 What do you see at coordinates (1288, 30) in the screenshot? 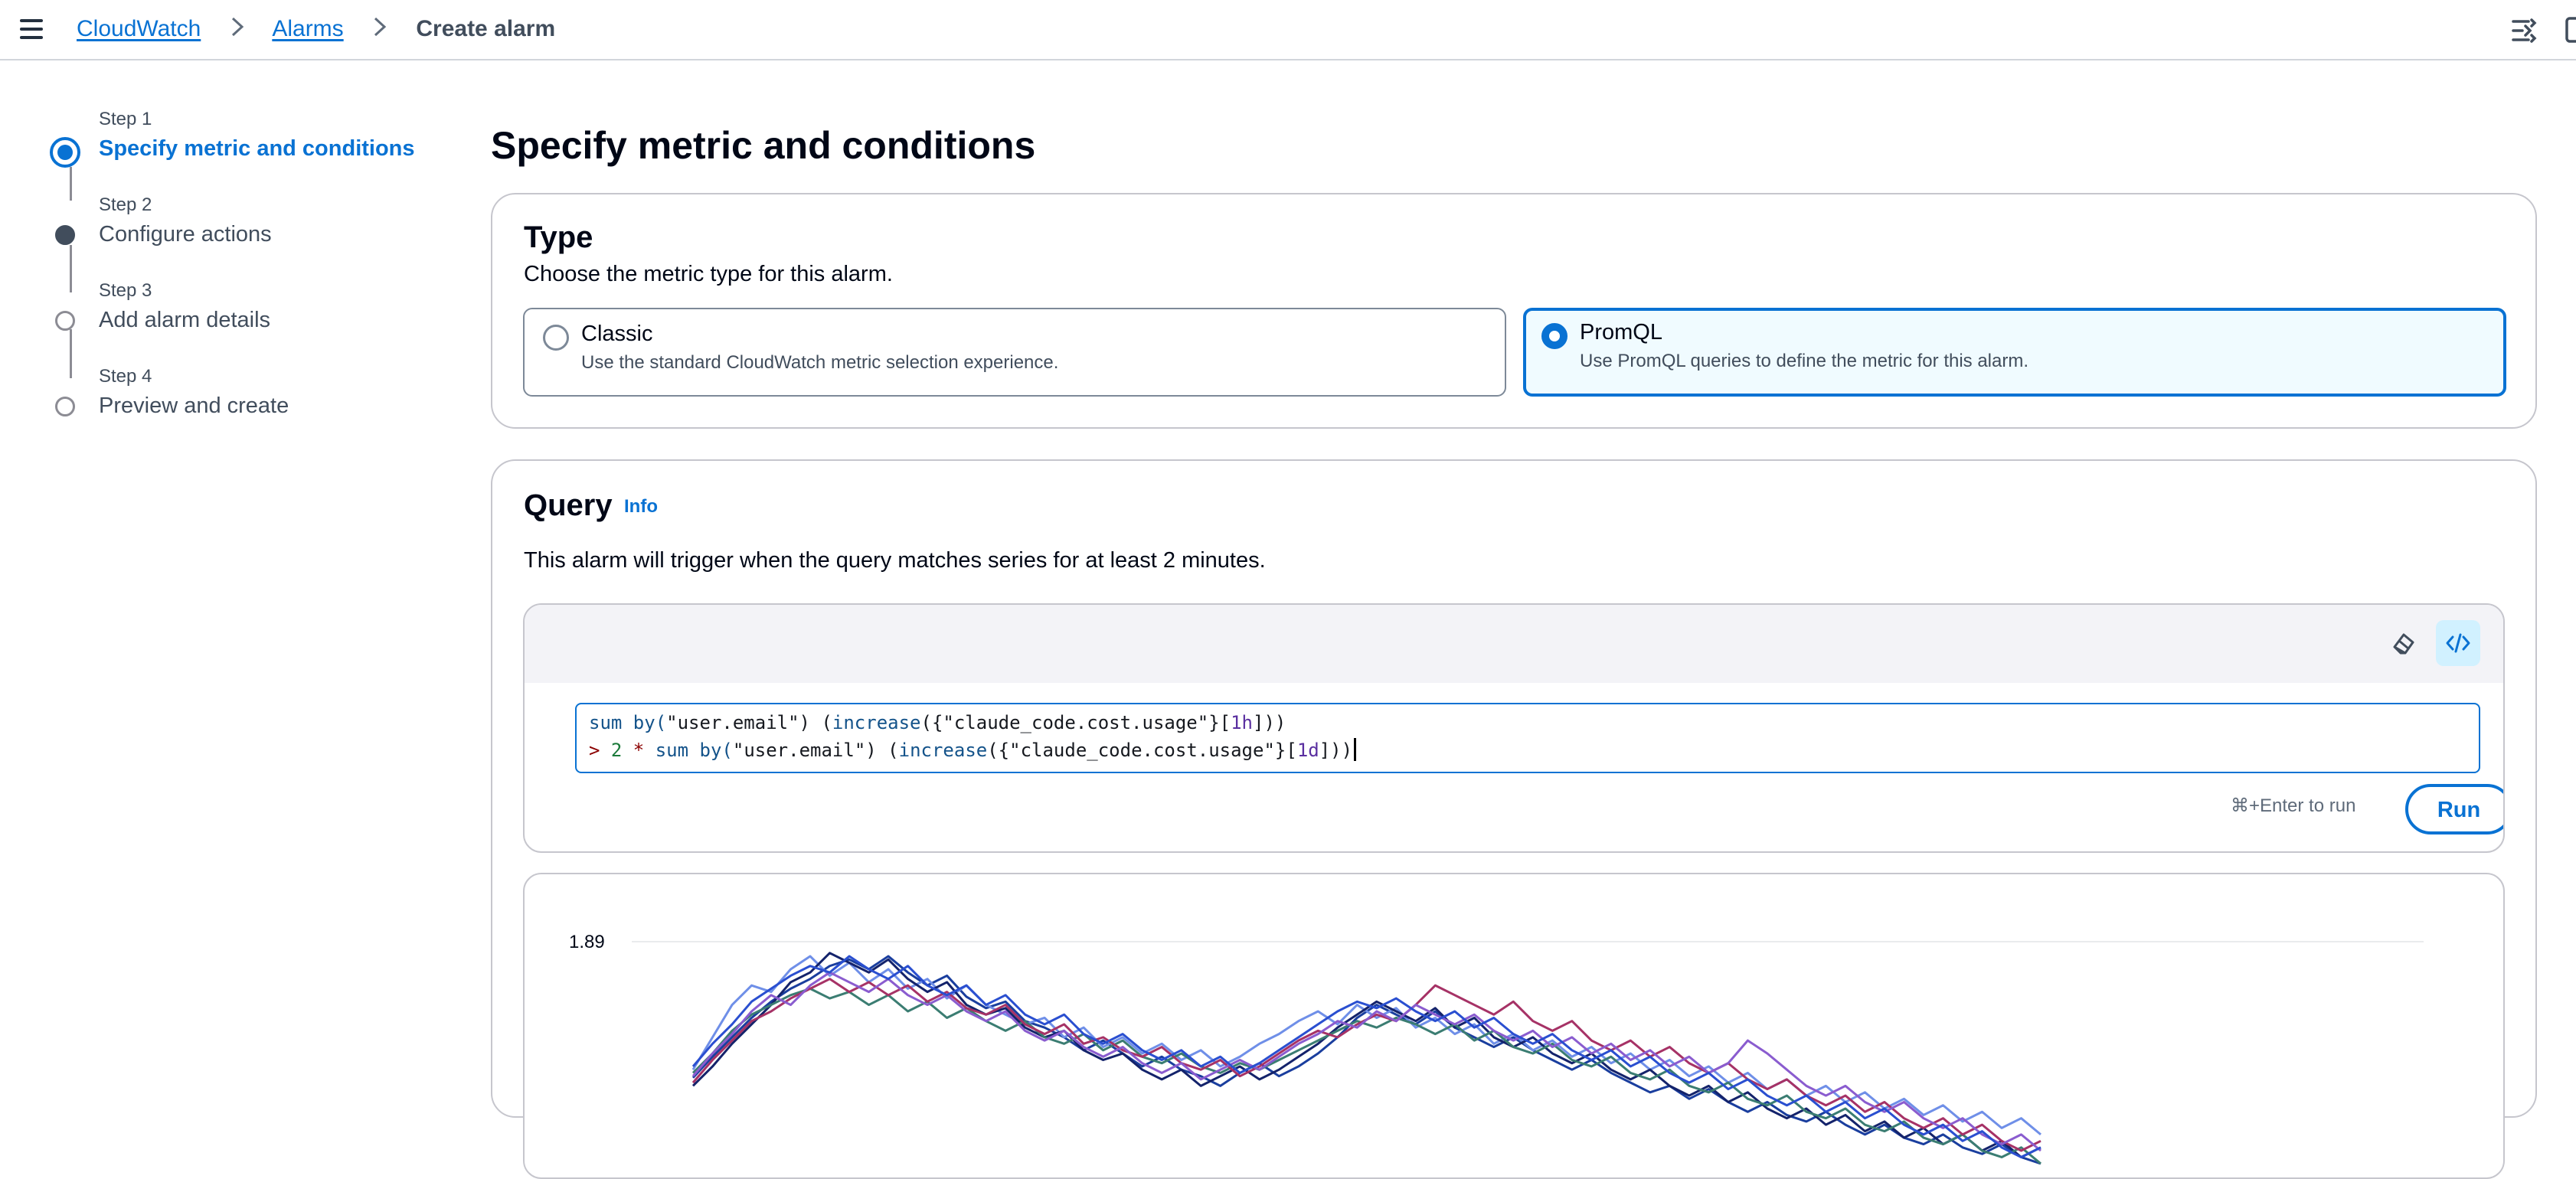
I see `top-navigation: CloudWatch Alarms Create alarm` at bounding box center [1288, 30].